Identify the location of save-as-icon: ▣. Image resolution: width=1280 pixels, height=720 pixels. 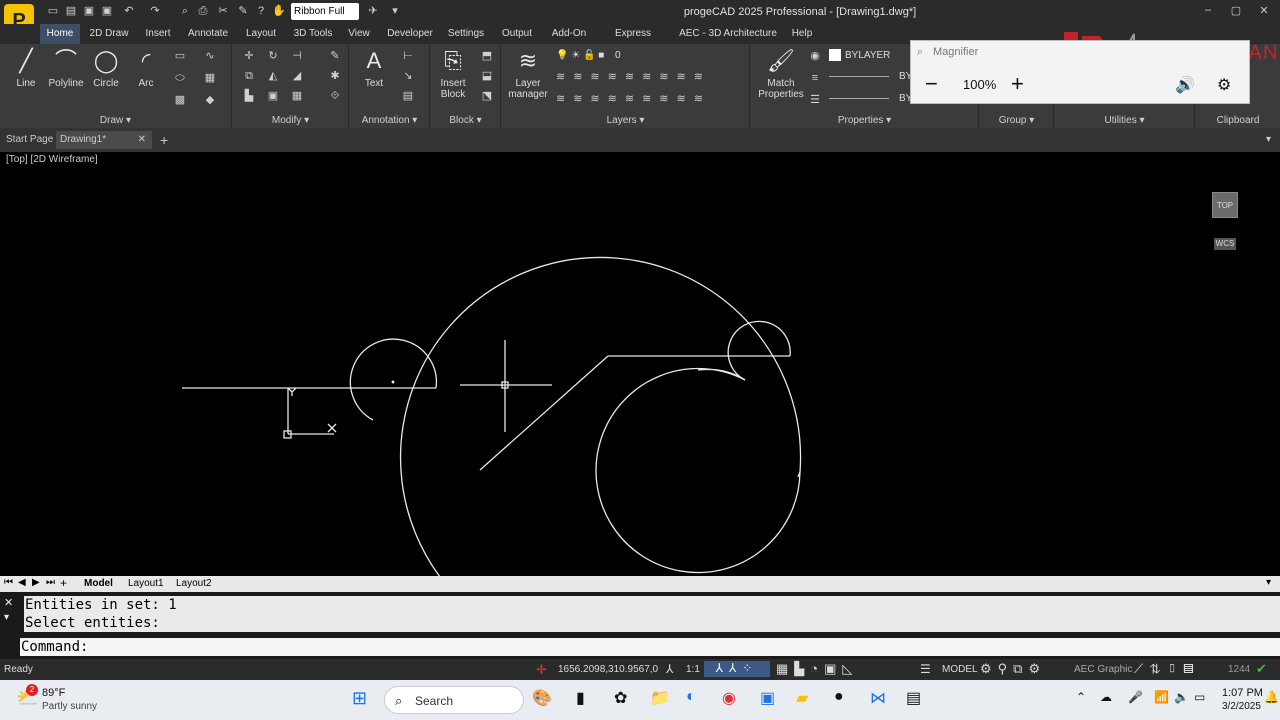
(107, 11).